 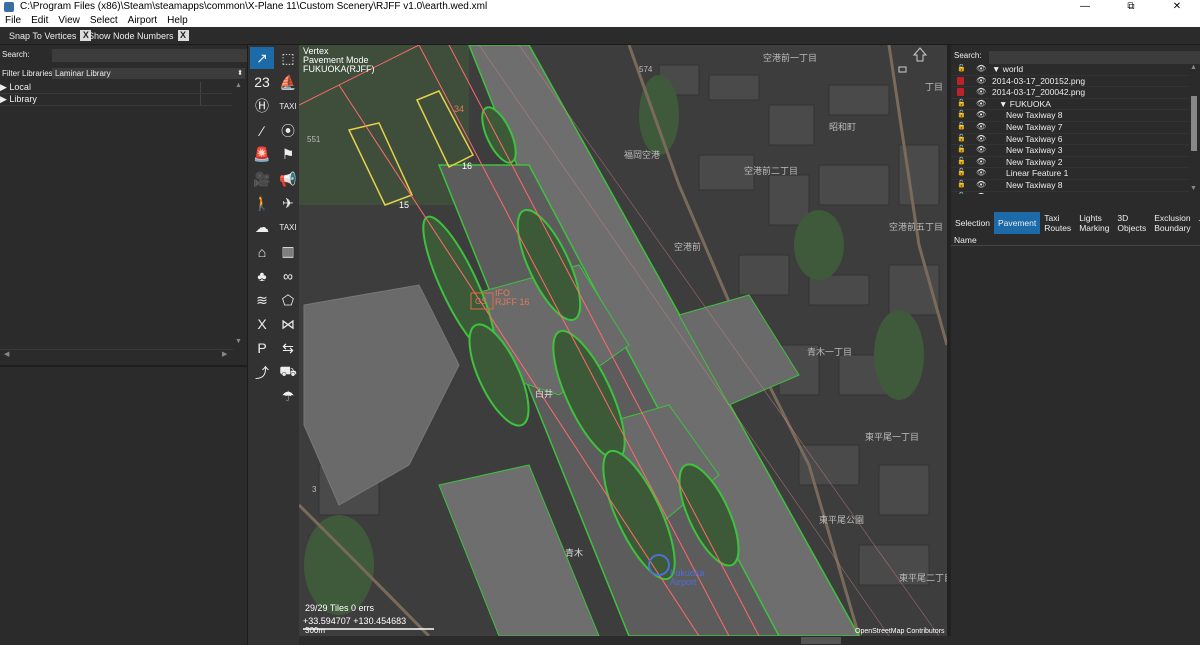 I want to click on select-vertex-tool-icon: ↗, so click(x=262, y=58).